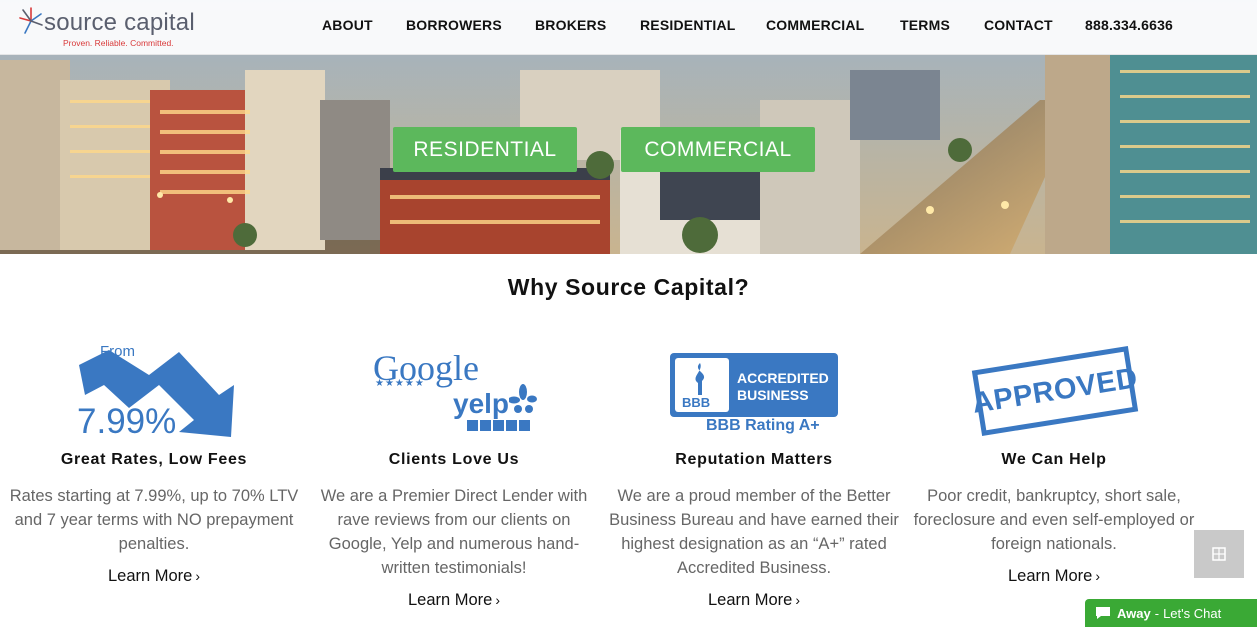  What do you see at coordinates (498, 425) in the screenshot?
I see `yelp-stars-icon` at bounding box center [498, 425].